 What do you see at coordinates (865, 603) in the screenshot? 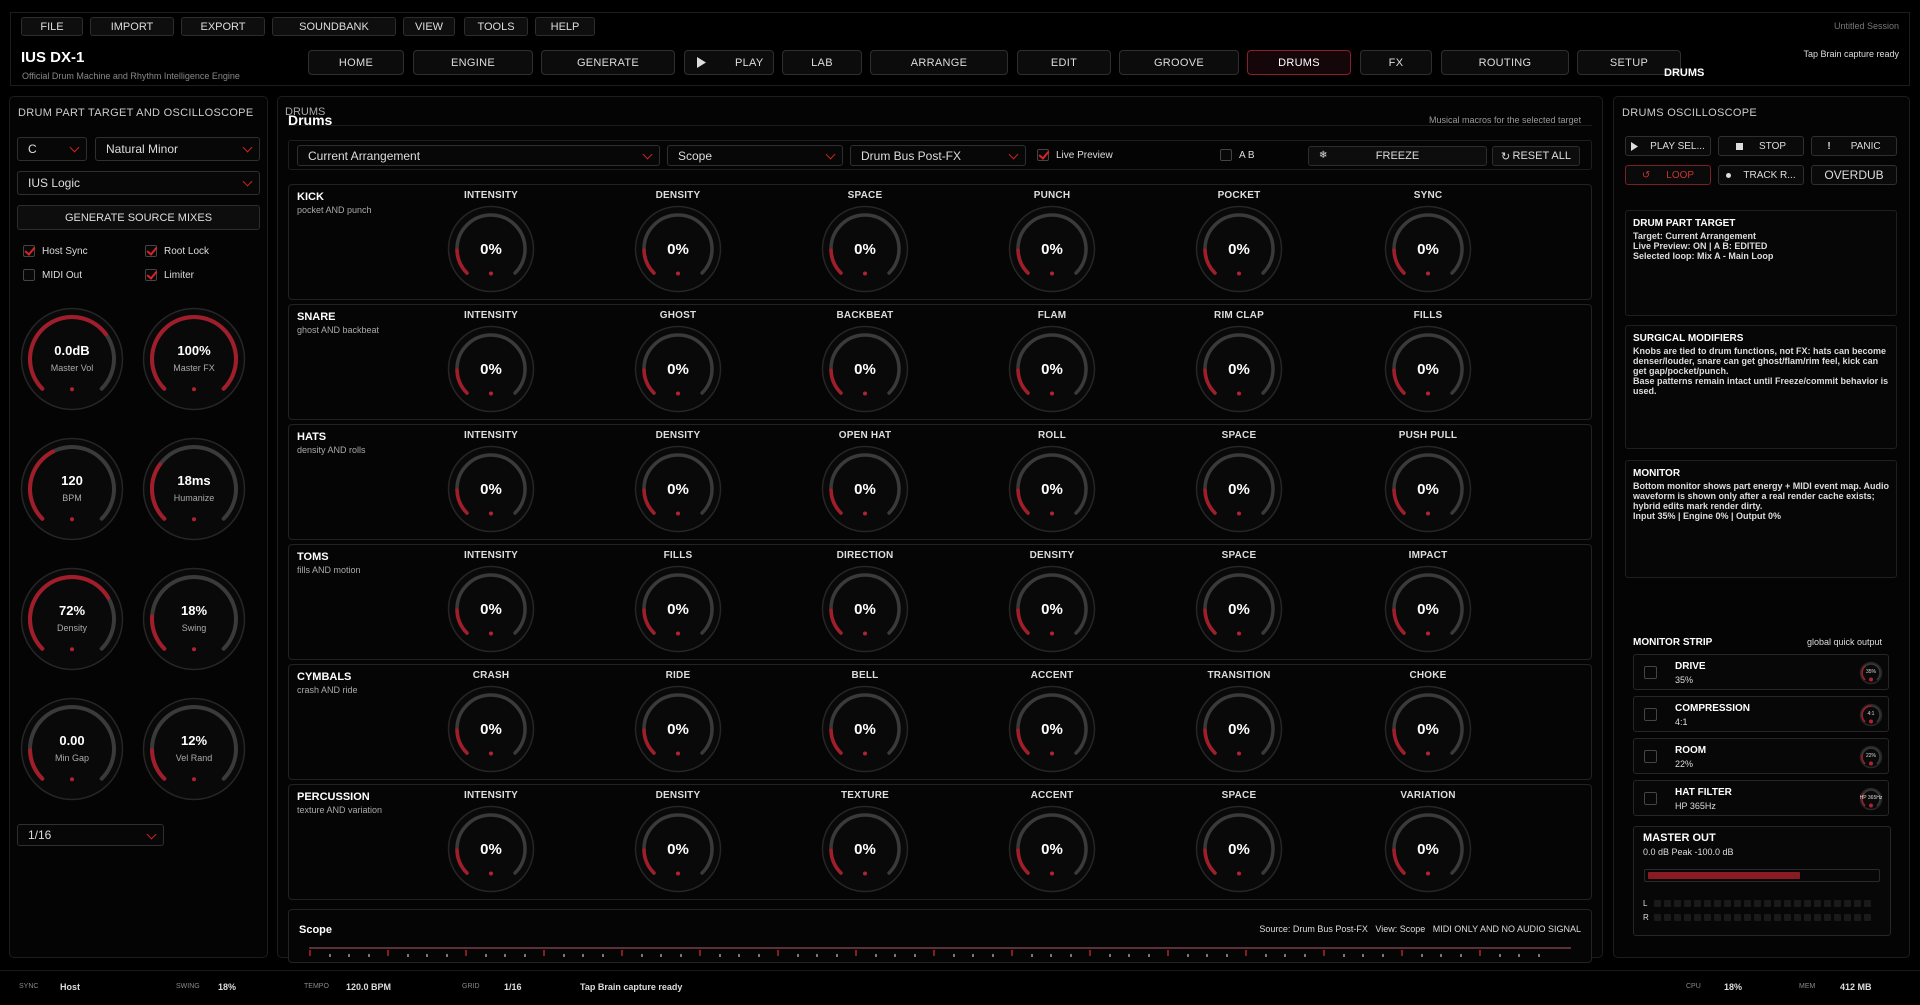
I see `macro-knob: DIRECTION 0%` at bounding box center [865, 603].